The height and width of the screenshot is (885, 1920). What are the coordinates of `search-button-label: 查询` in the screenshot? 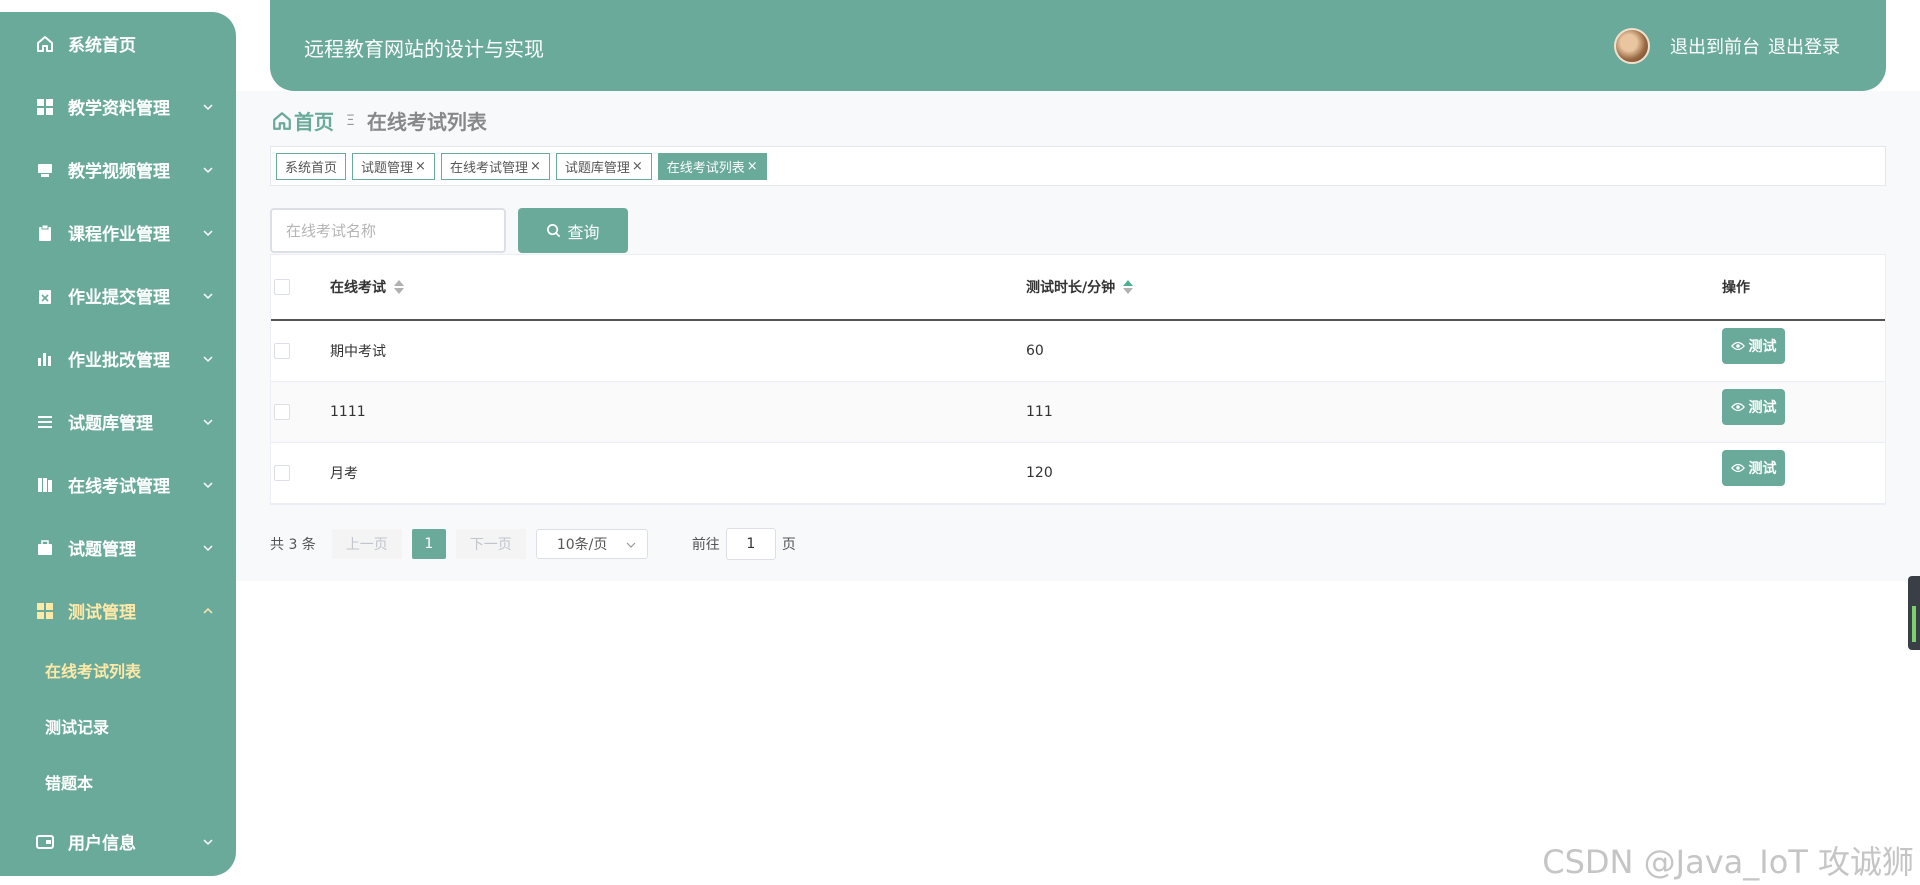 It's located at (583, 232).